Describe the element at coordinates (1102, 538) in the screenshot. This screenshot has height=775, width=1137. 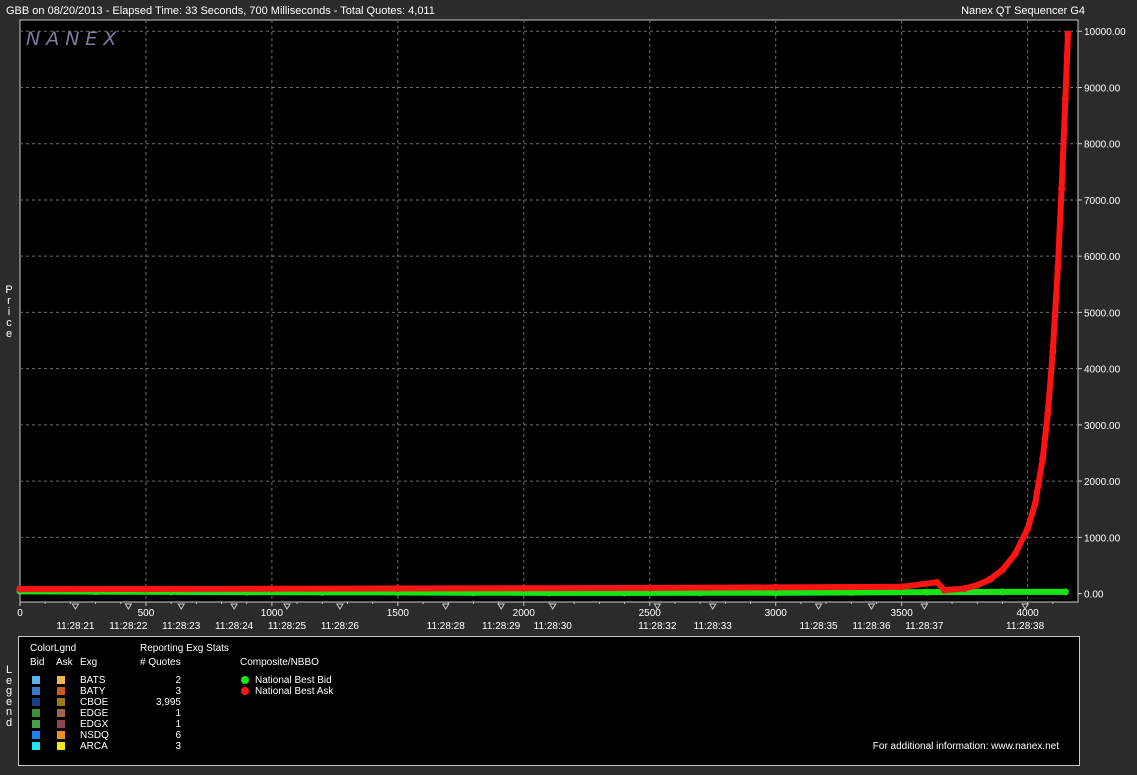
I see `y-tick-label: 1000.00` at that location.